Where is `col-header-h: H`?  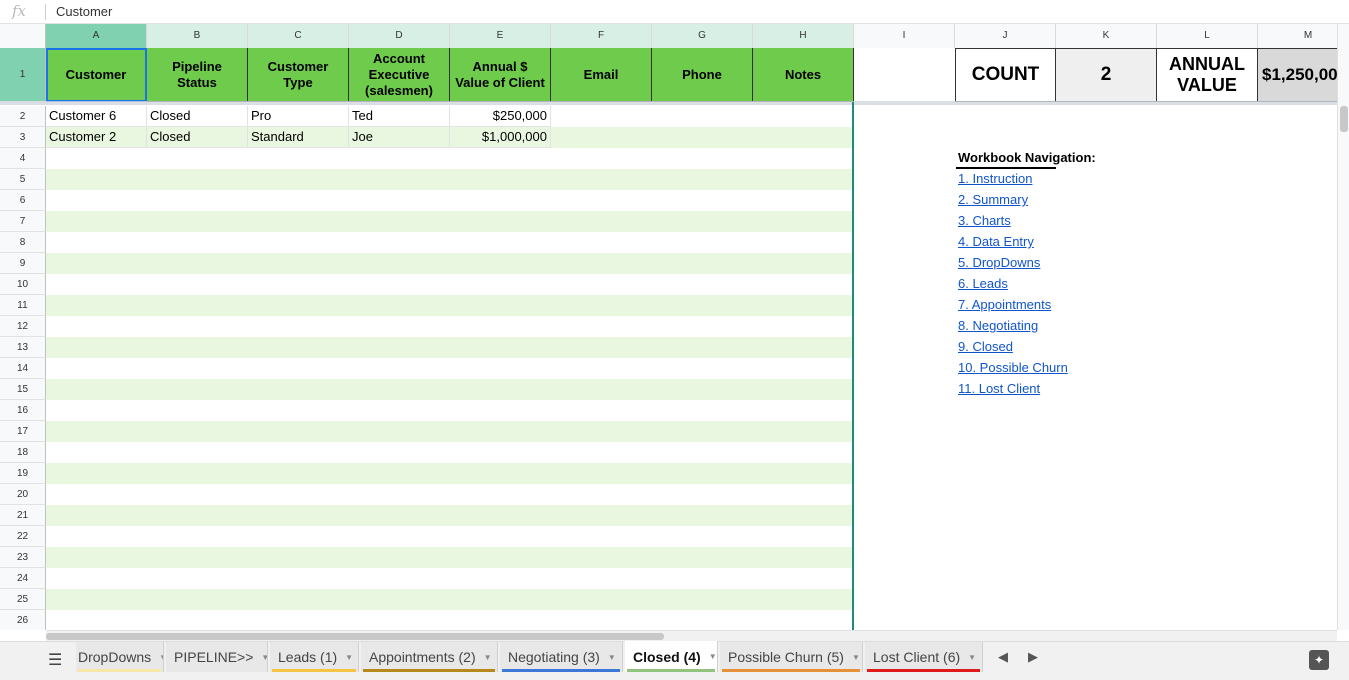 col-header-h: H is located at coordinates (803, 36).